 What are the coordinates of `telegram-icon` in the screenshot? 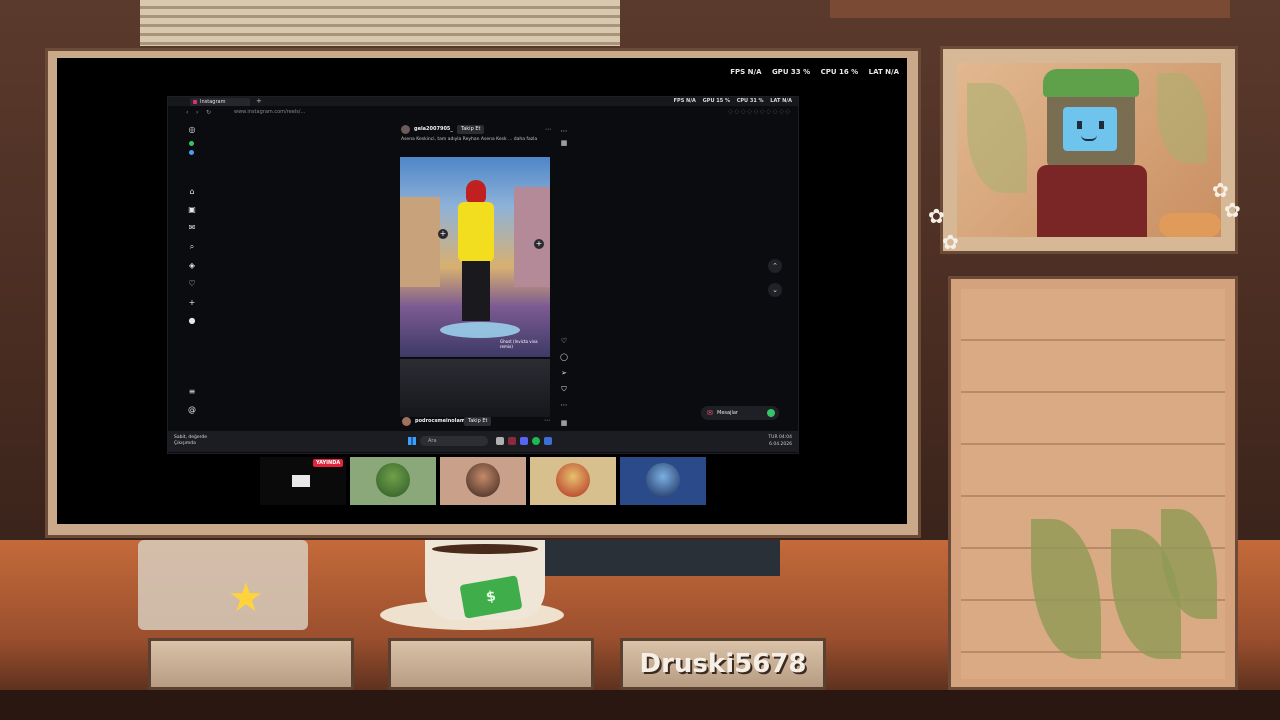 It's located at (548, 441).